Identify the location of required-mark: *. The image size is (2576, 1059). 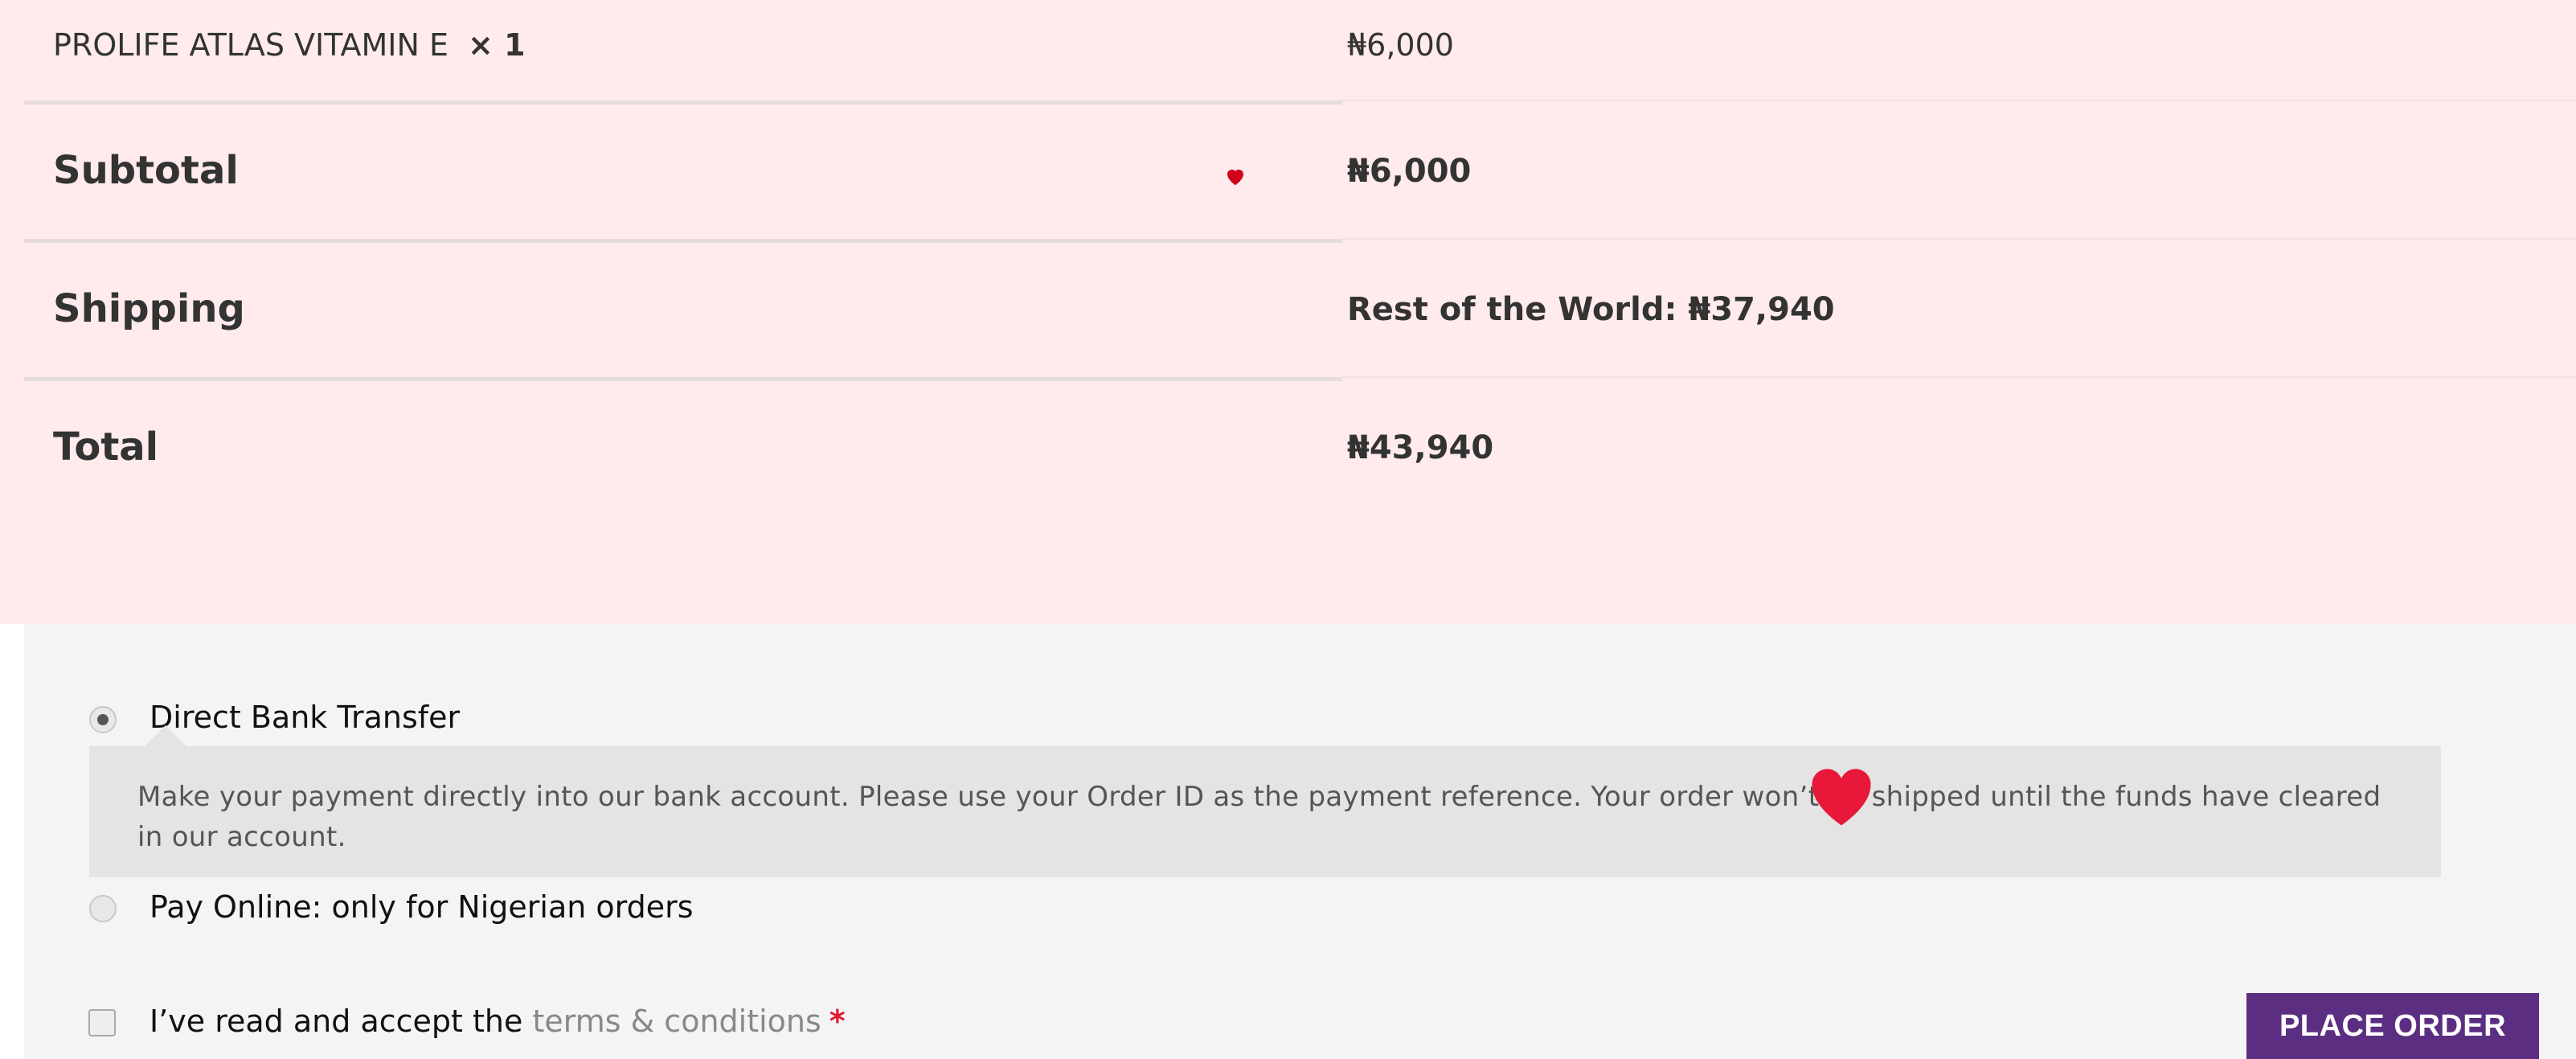
(837, 1021).